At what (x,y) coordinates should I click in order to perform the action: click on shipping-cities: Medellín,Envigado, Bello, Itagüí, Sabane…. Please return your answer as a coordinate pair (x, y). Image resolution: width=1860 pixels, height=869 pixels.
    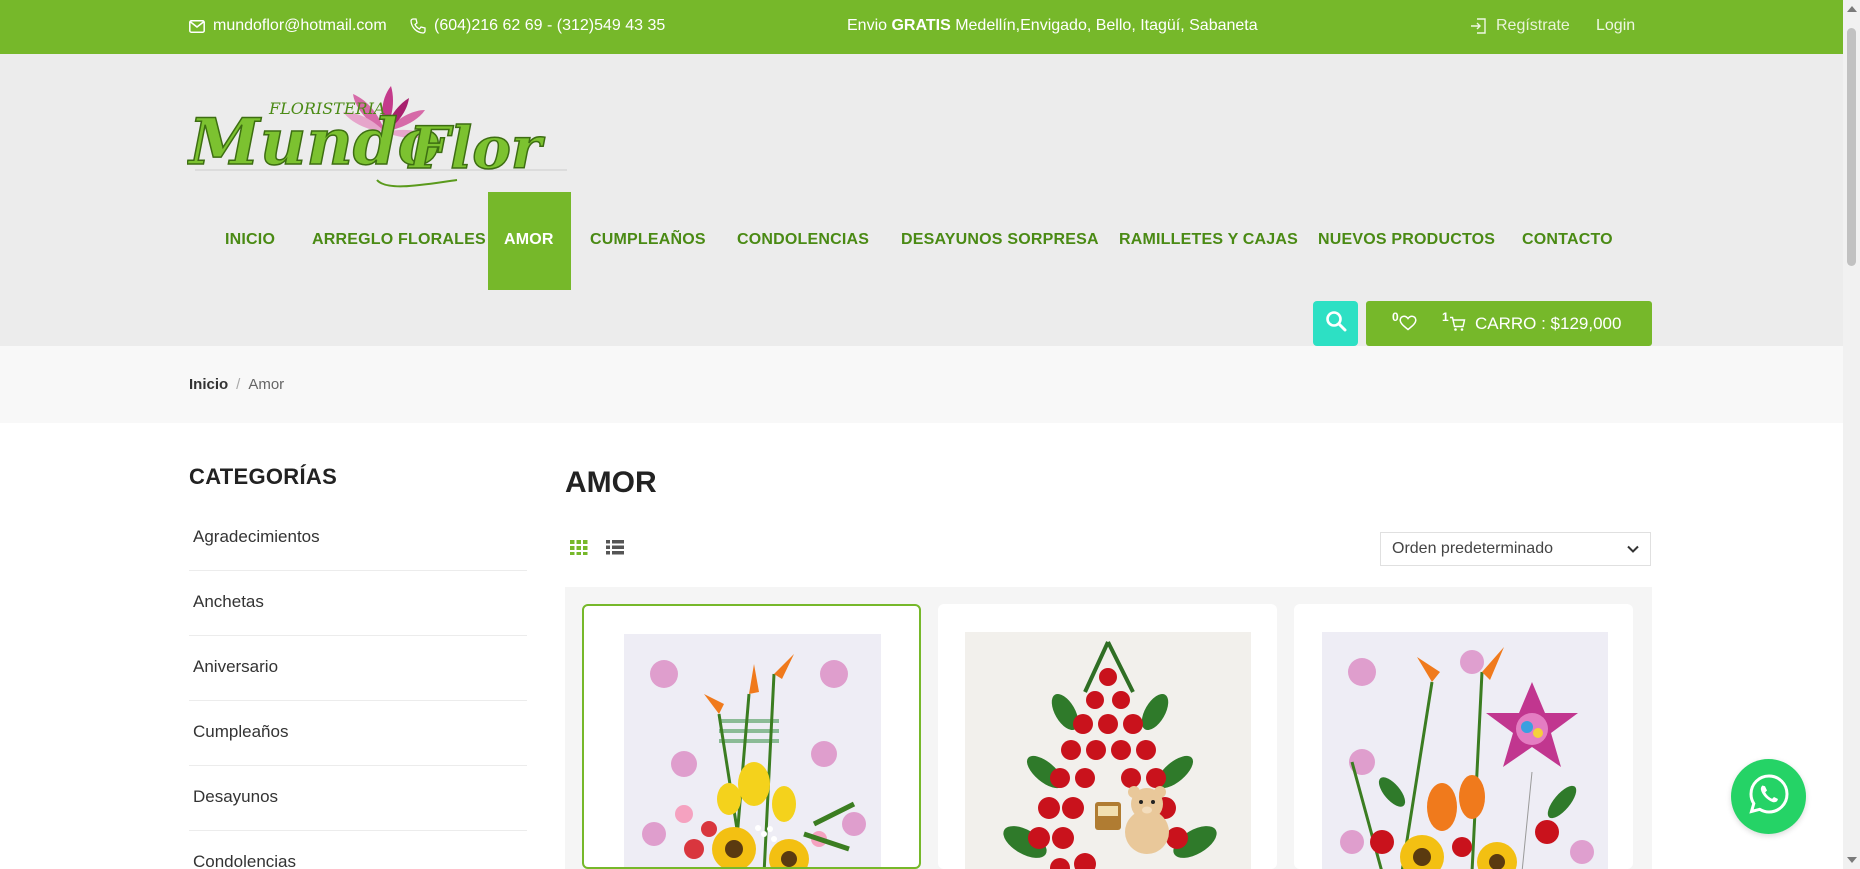
    Looking at the image, I should click on (1106, 25).